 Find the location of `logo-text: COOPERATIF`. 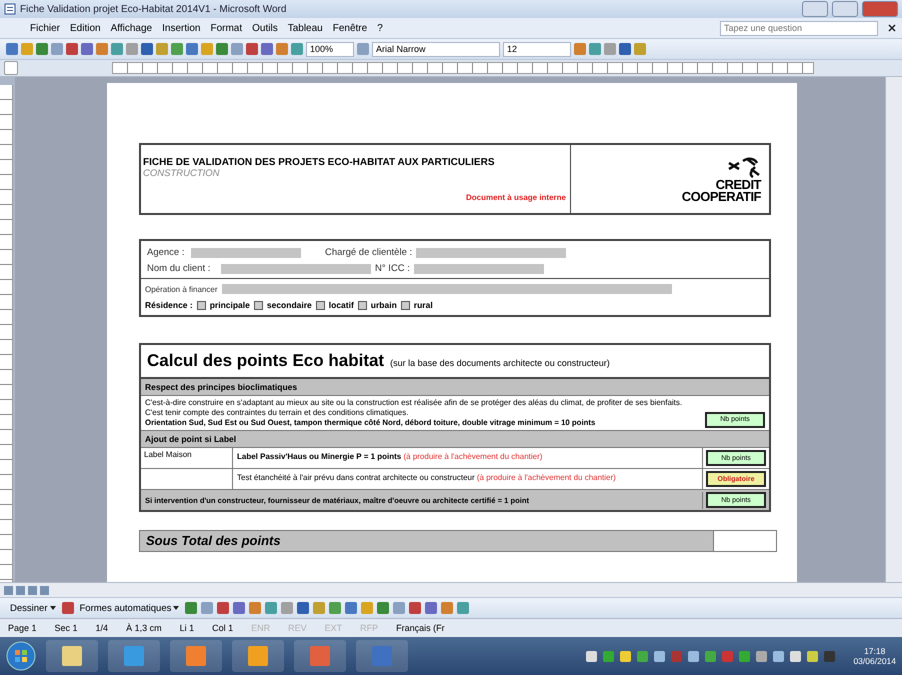

logo-text: COOPERATIF is located at coordinates (721, 197).